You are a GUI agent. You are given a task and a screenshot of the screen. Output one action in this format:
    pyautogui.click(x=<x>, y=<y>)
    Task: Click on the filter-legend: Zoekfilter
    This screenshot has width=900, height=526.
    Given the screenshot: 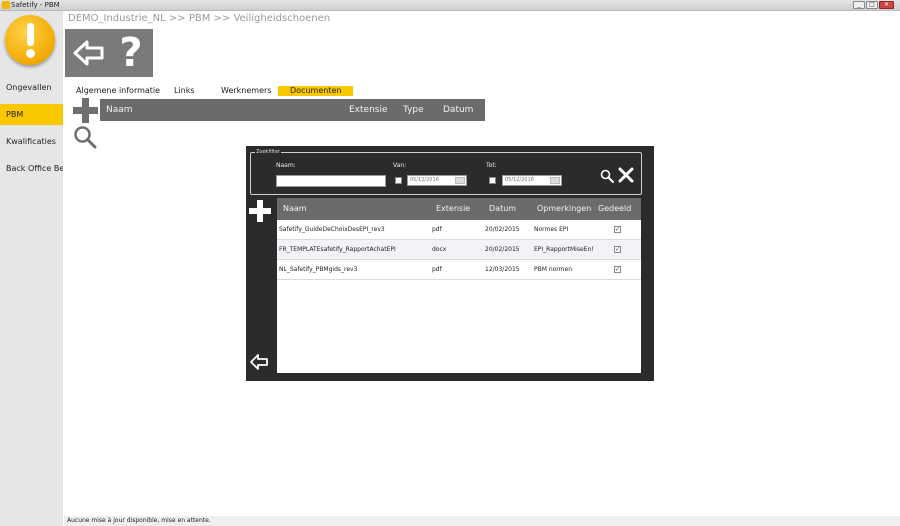 What is the action you would take?
    pyautogui.click(x=268, y=152)
    